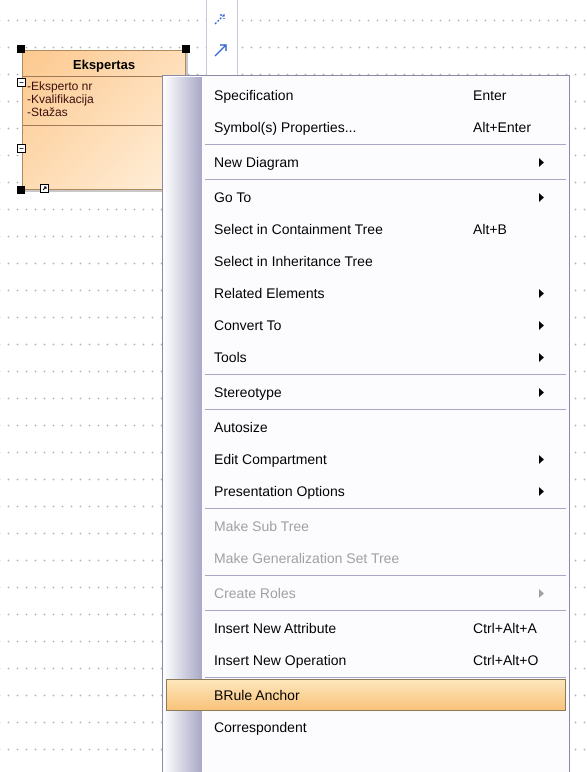 The width and height of the screenshot is (587, 772). I want to click on menu-item: Correspondent, so click(366, 727).